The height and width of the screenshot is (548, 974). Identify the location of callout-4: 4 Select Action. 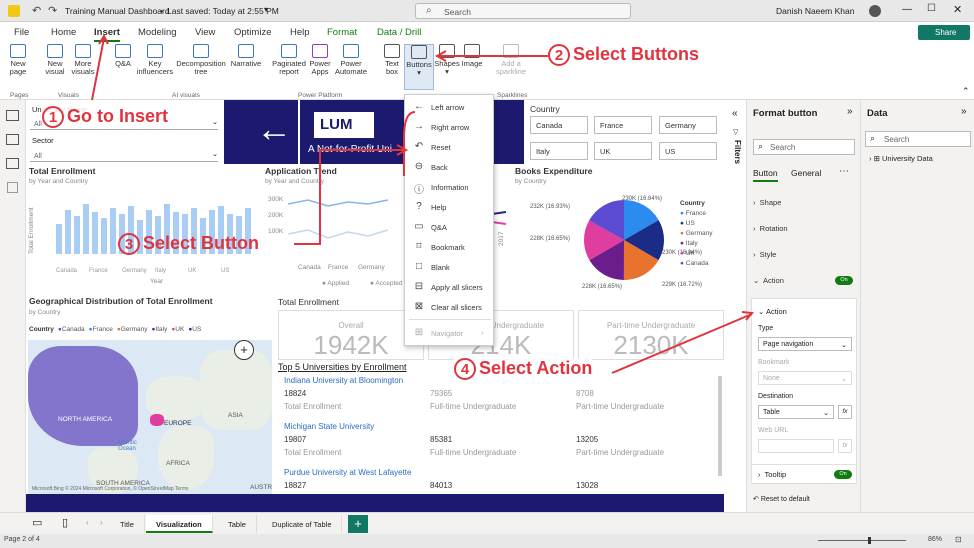
(523, 369).